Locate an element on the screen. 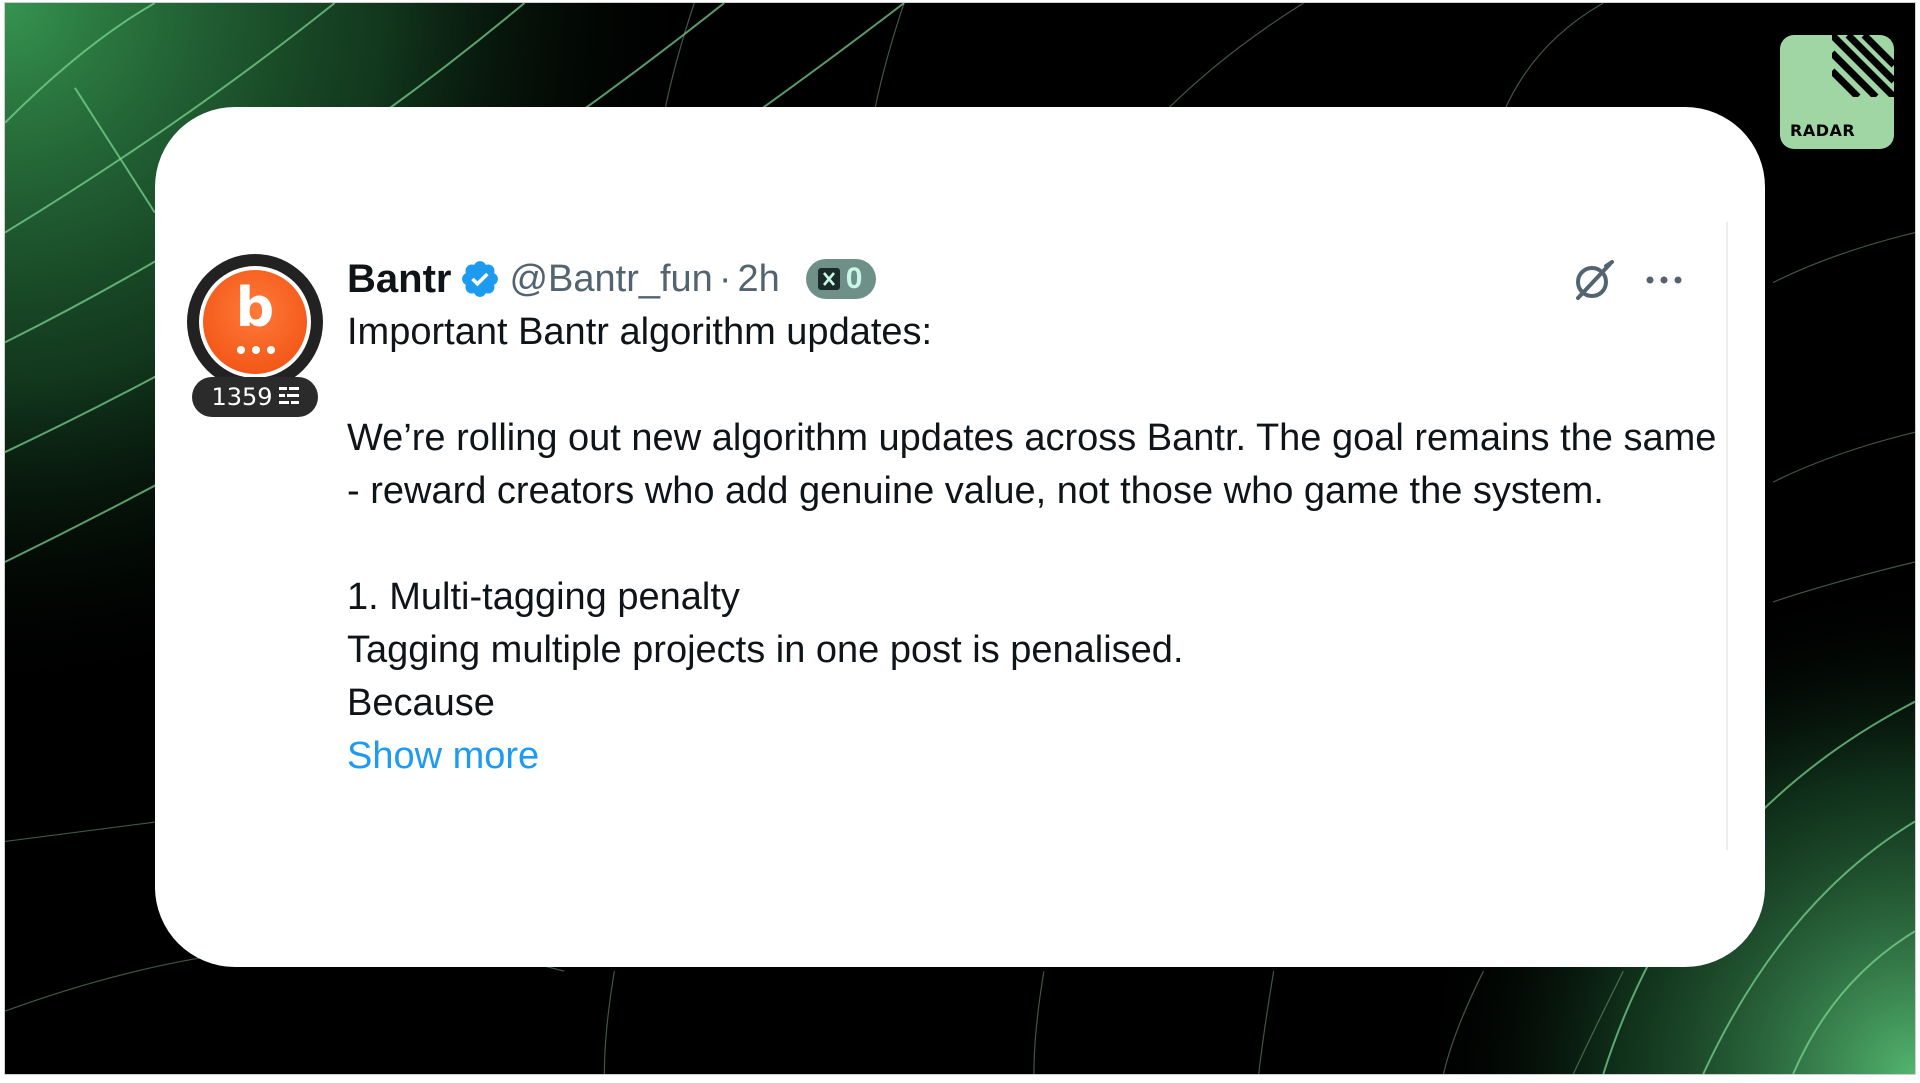 The width and height of the screenshot is (1920, 1083). radar-stripes-icon is located at coordinates (1863, 66).